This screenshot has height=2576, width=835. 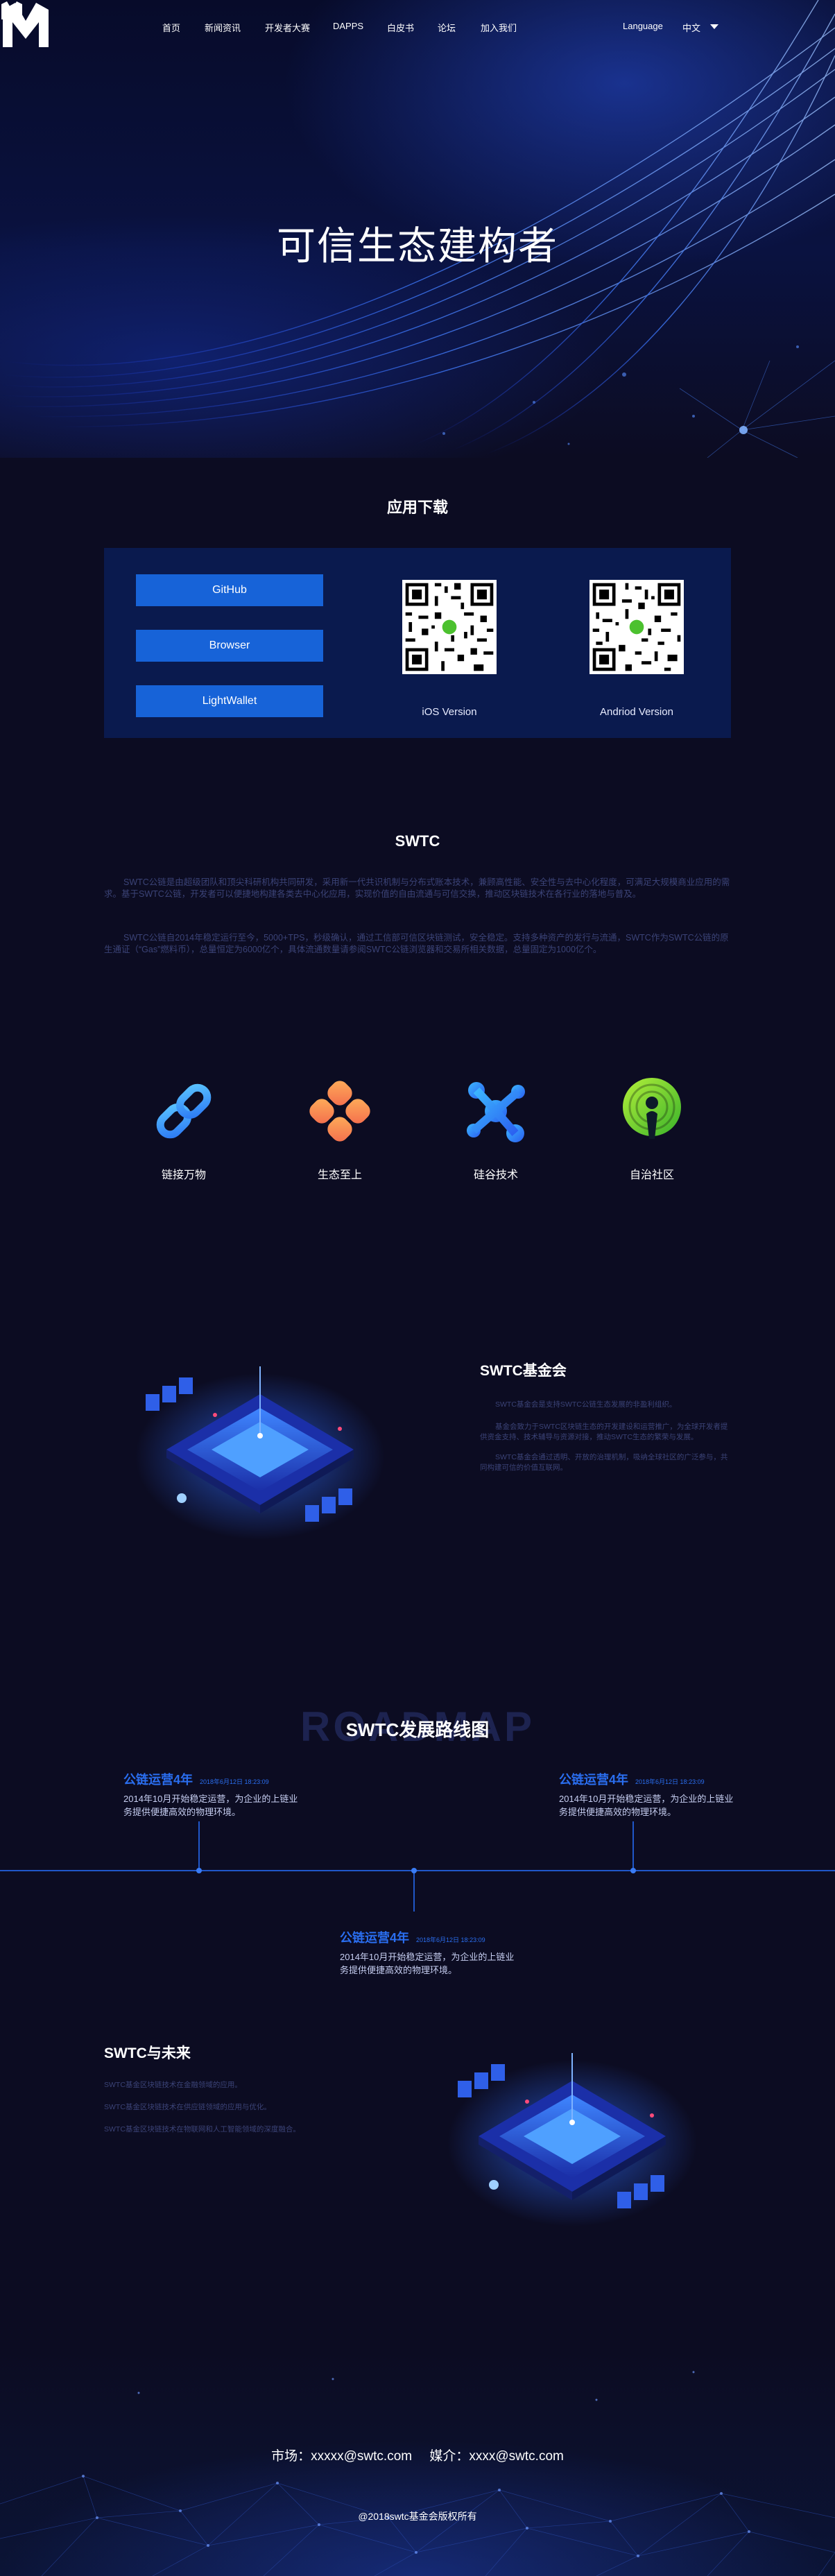 I want to click on browser-button: Browser, so click(x=229, y=646).